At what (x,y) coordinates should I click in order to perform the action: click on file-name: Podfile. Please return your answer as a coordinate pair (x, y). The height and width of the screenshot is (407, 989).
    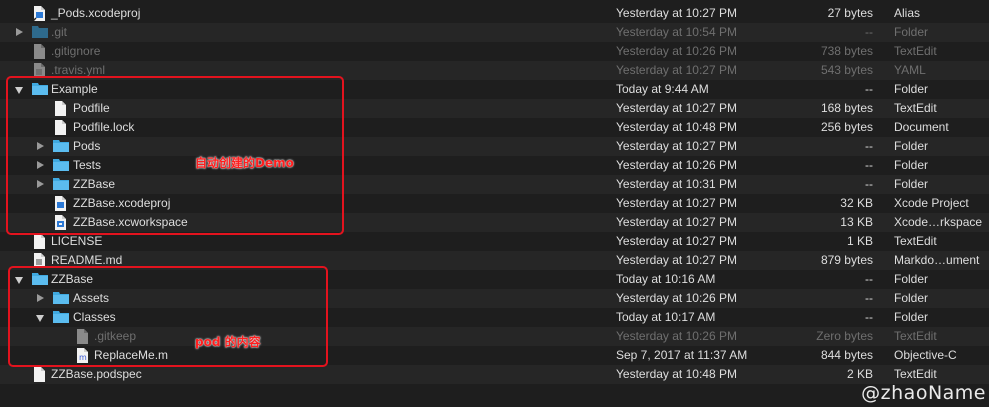
    Looking at the image, I should click on (91, 108).